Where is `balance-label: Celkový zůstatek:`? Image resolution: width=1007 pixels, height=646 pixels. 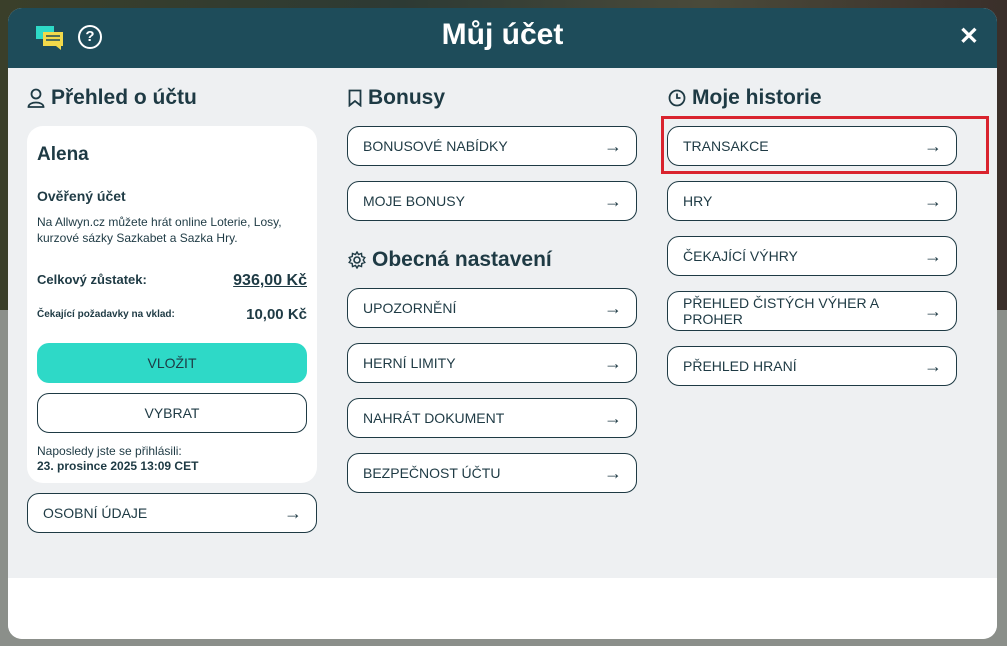
balance-label: Celkový zůstatek: is located at coordinates (92, 279).